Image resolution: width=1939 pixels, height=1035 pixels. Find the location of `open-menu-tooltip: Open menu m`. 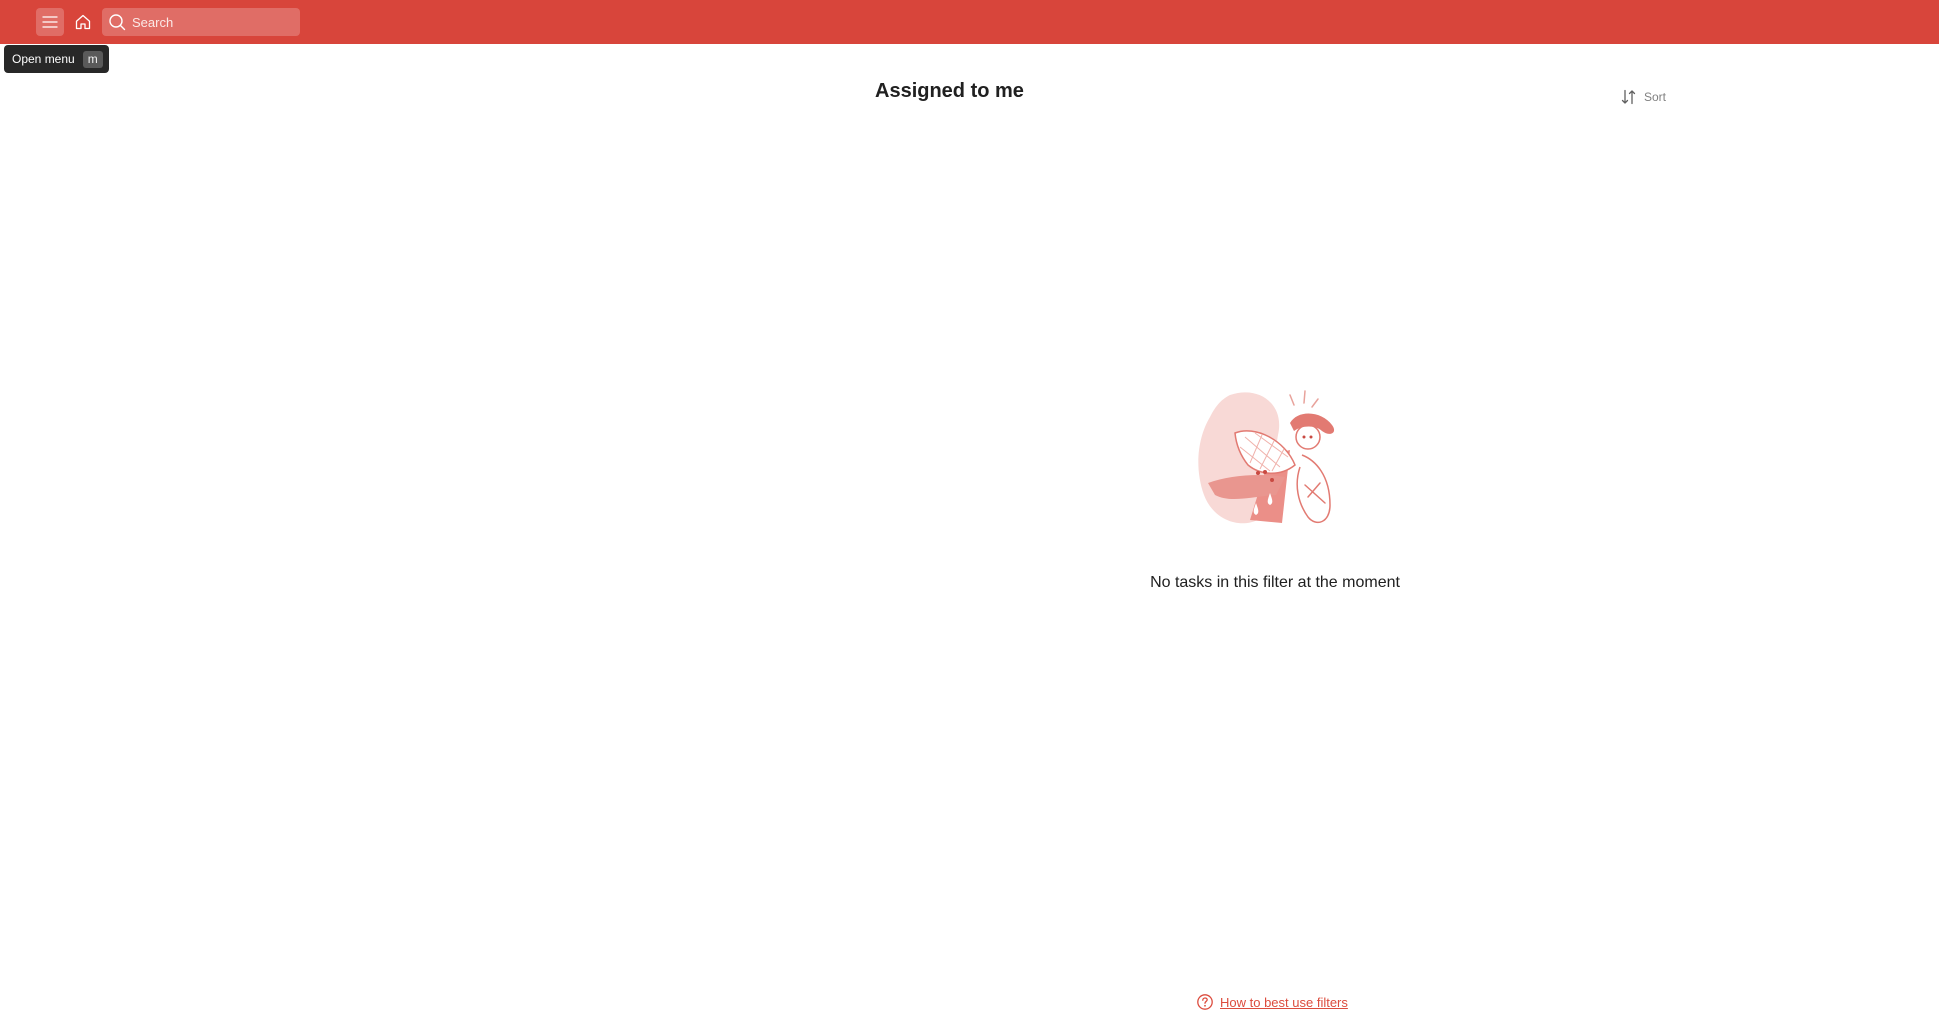

open-menu-tooltip: Open menu m is located at coordinates (56, 59).